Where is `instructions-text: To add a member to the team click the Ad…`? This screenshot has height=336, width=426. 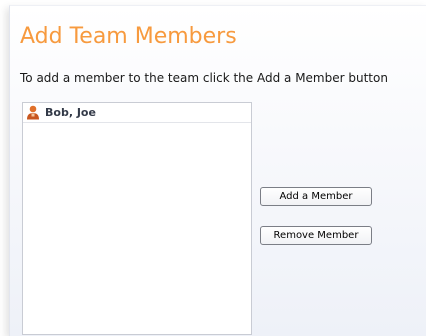
instructions-text: To add a member to the team click the Ad… is located at coordinates (204, 78).